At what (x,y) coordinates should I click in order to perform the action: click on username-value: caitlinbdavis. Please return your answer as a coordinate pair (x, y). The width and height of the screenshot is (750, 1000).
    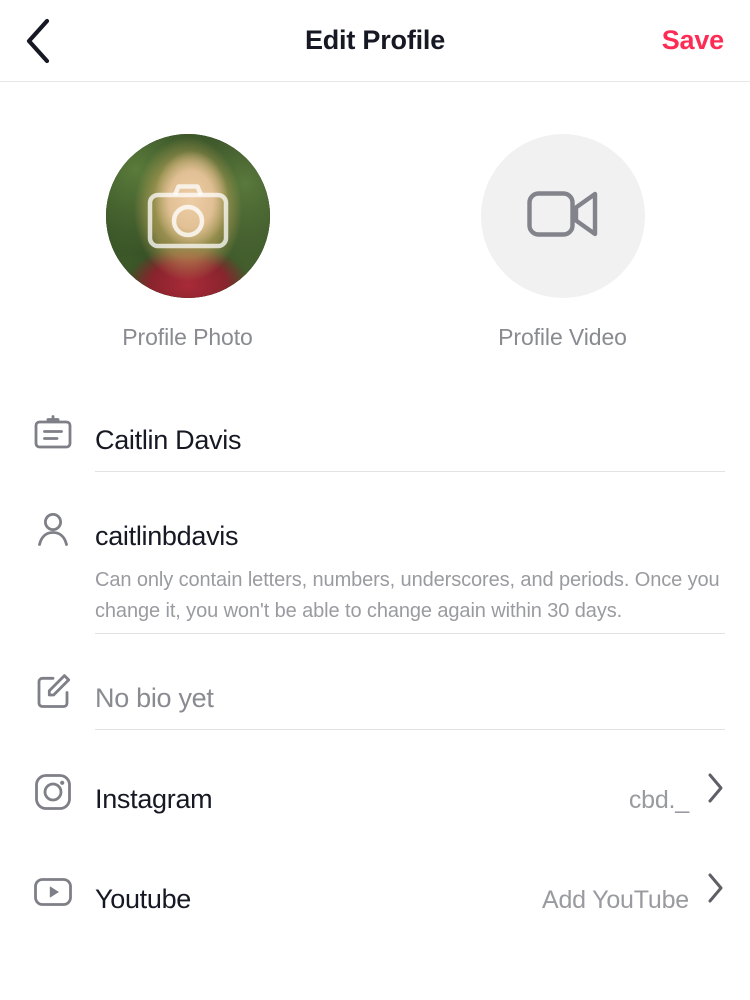
    Looking at the image, I should click on (166, 536).